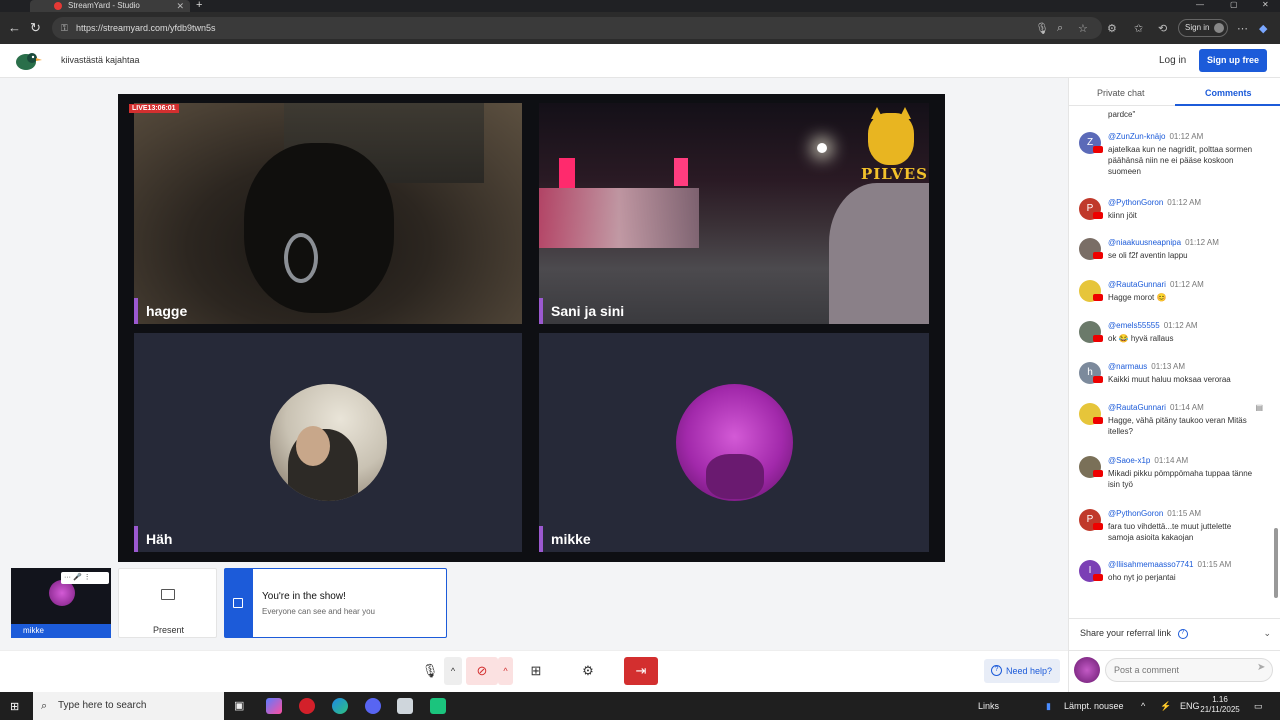 The image size is (1280, 720). I want to click on minimize-icon: —, so click(1200, 4).